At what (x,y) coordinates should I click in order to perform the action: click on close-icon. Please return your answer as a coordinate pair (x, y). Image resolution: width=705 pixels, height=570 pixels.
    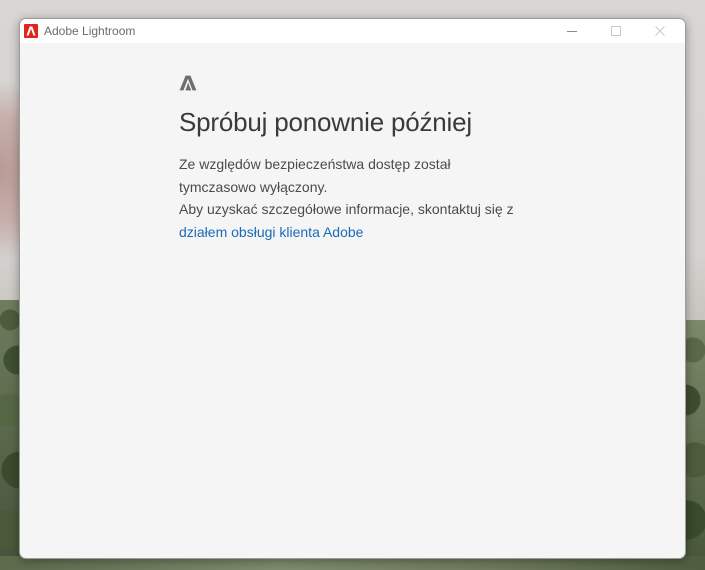
    Looking at the image, I should click on (660, 31).